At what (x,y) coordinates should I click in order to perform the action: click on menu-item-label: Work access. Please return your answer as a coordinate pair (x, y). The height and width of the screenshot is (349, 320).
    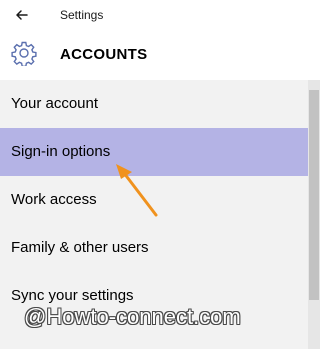
    Looking at the image, I should click on (54, 199).